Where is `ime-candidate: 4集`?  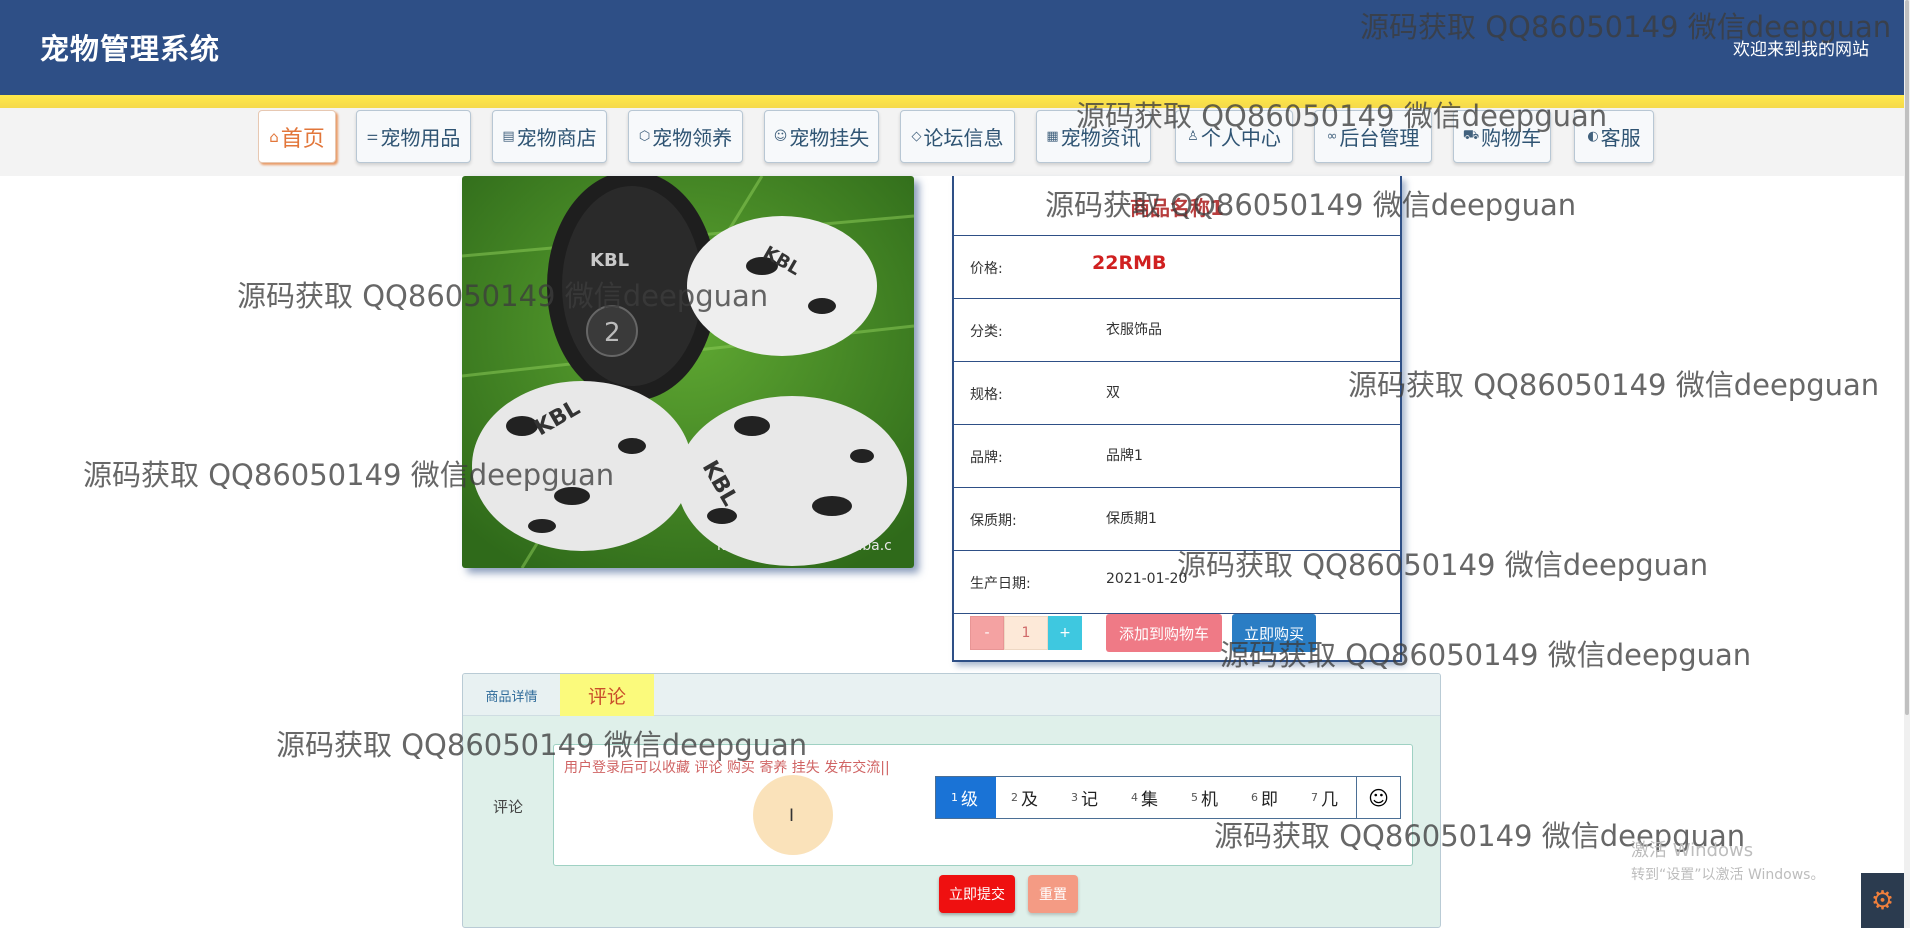 ime-candidate: 4集 is located at coordinates (1146, 797).